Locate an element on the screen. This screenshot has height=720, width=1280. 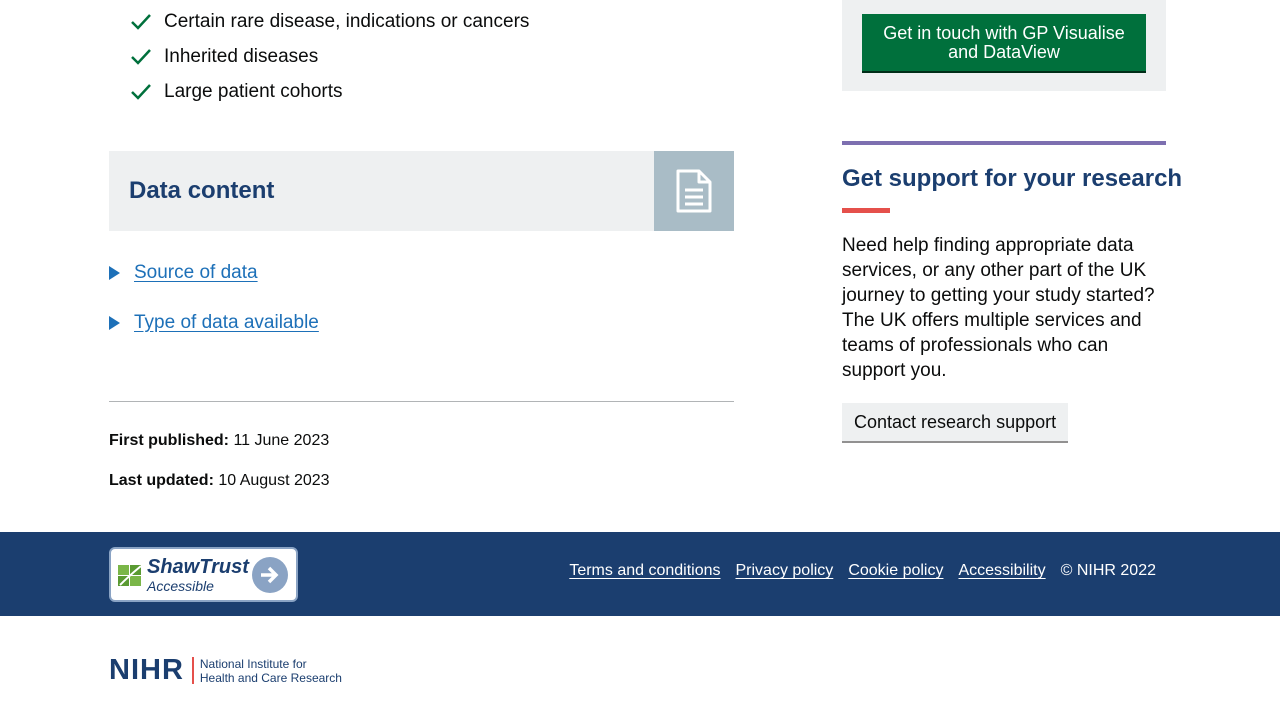
arrow-right-icon is located at coordinates (270, 575).